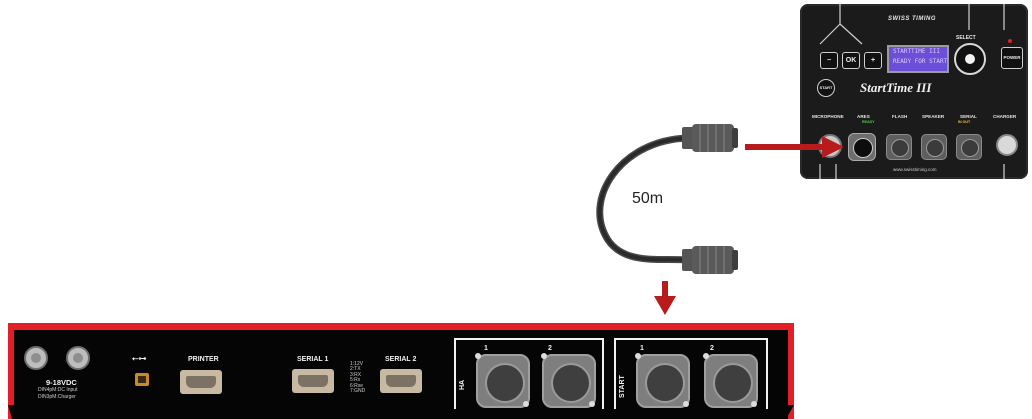  Describe the element at coordinates (920, 61) in the screenshot. I see `lcd-line-2: READY FOR START` at that location.